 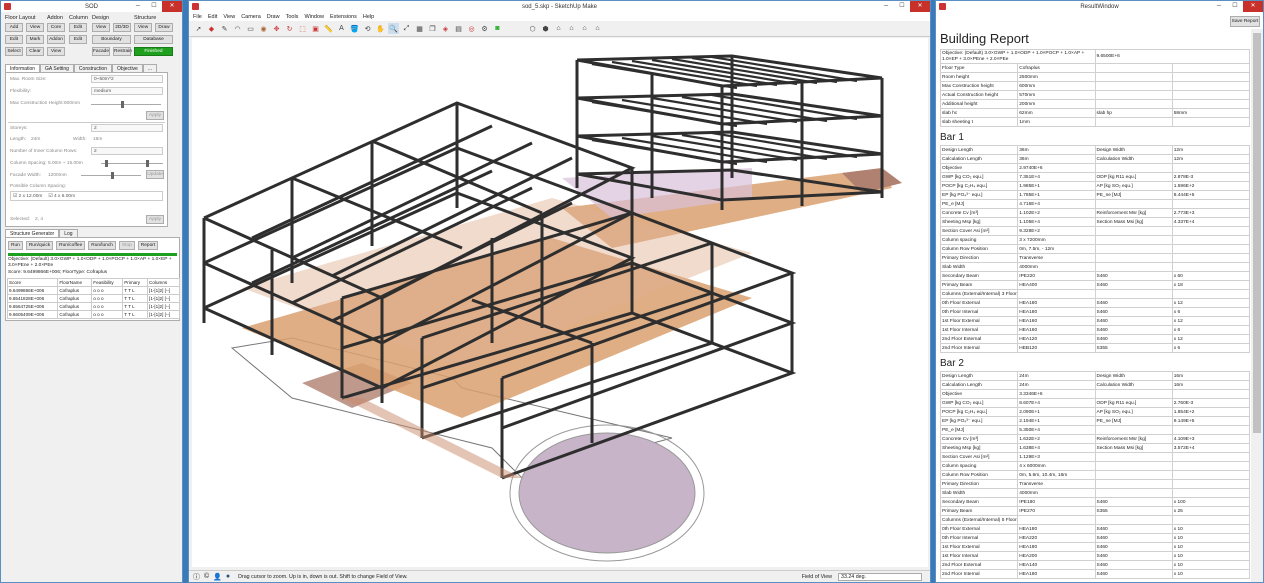 What do you see at coordinates (35, 39) in the screenshot?
I see `mark-button: Mark` at bounding box center [35, 39].